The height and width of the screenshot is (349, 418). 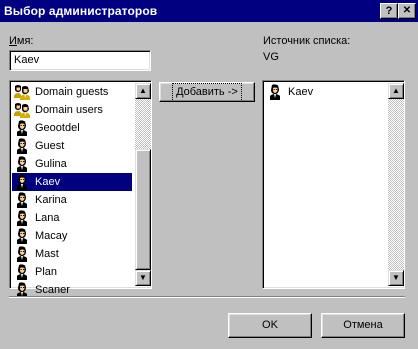 I want to click on title-bar: Выбор администраторов ? ✕, so click(x=209, y=11).